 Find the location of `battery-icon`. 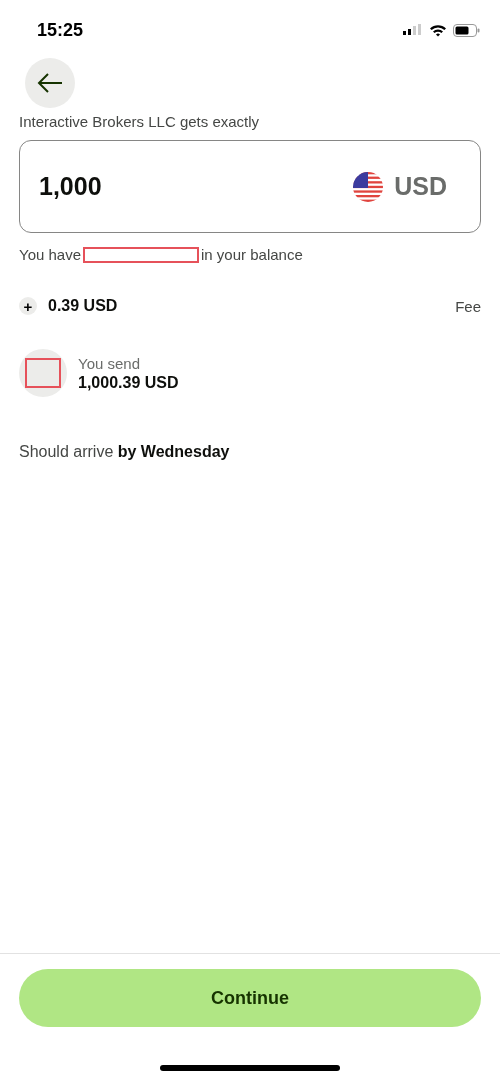

battery-icon is located at coordinates (466, 30).